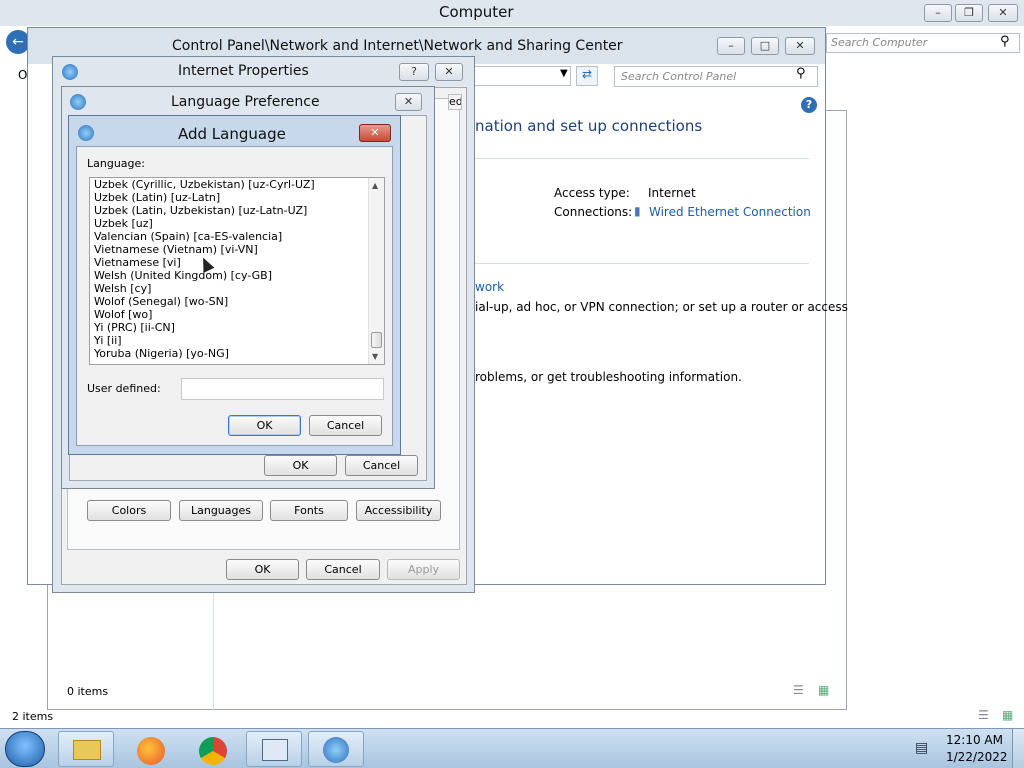 This screenshot has height=768, width=1024. What do you see at coordinates (476, 12) in the screenshot?
I see `computer-title: Computer` at bounding box center [476, 12].